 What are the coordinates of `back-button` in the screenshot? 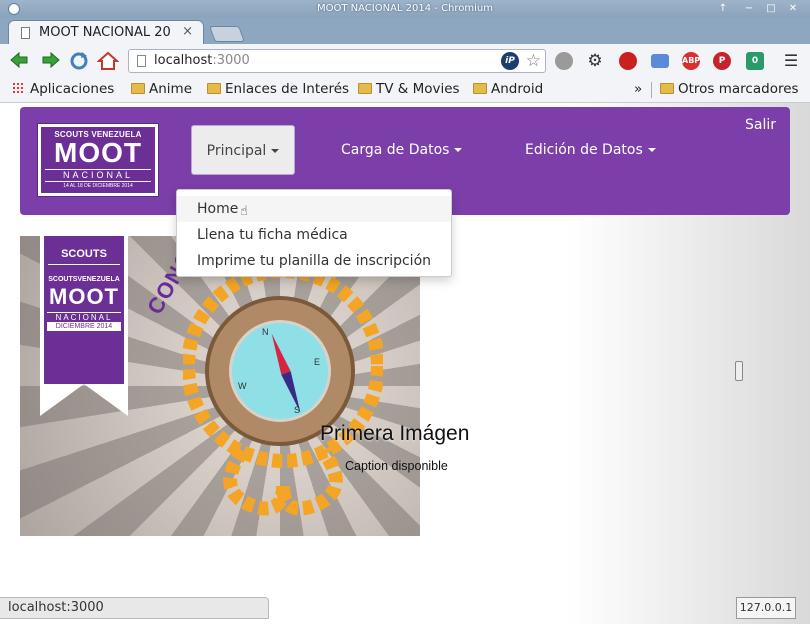 It's located at (19, 61).